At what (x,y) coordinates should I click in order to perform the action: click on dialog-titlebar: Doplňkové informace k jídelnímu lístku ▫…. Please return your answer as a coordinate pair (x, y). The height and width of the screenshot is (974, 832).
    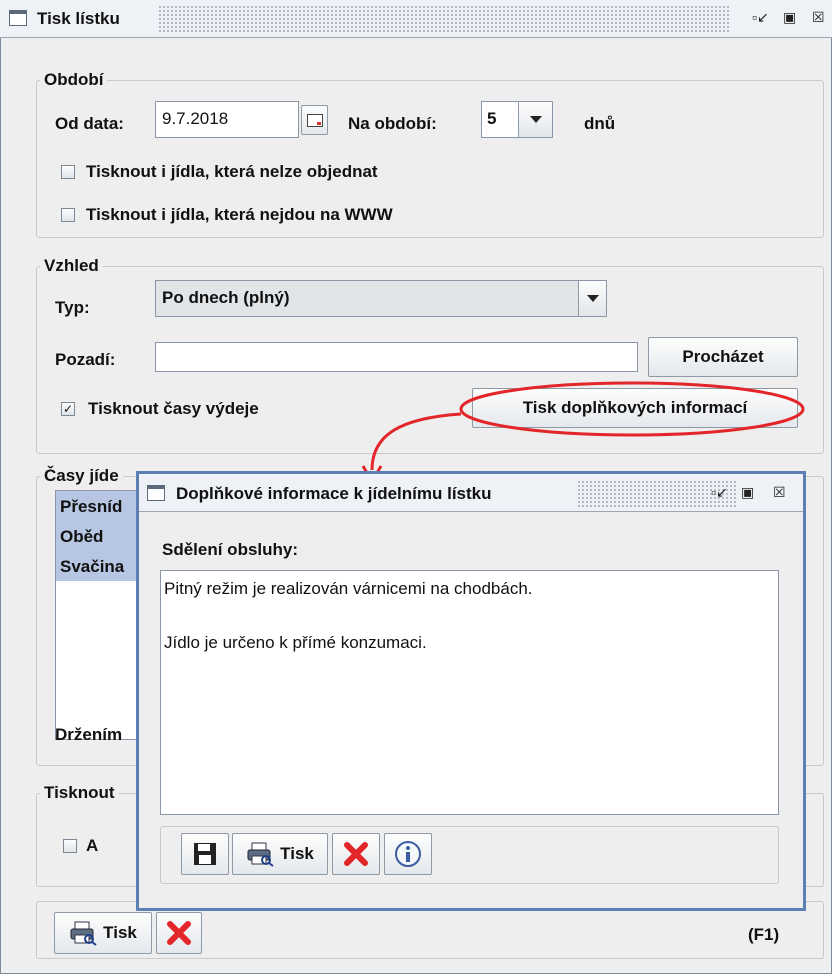
    Looking at the image, I should click on (471, 493).